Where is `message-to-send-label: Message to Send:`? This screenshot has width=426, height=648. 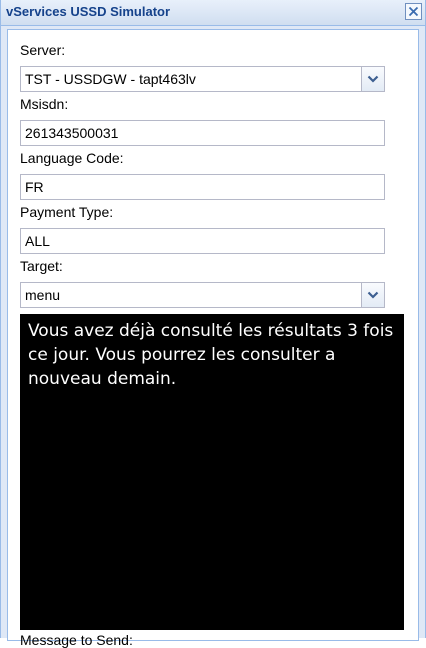
message-to-send-label: Message to Send: is located at coordinates (76, 640).